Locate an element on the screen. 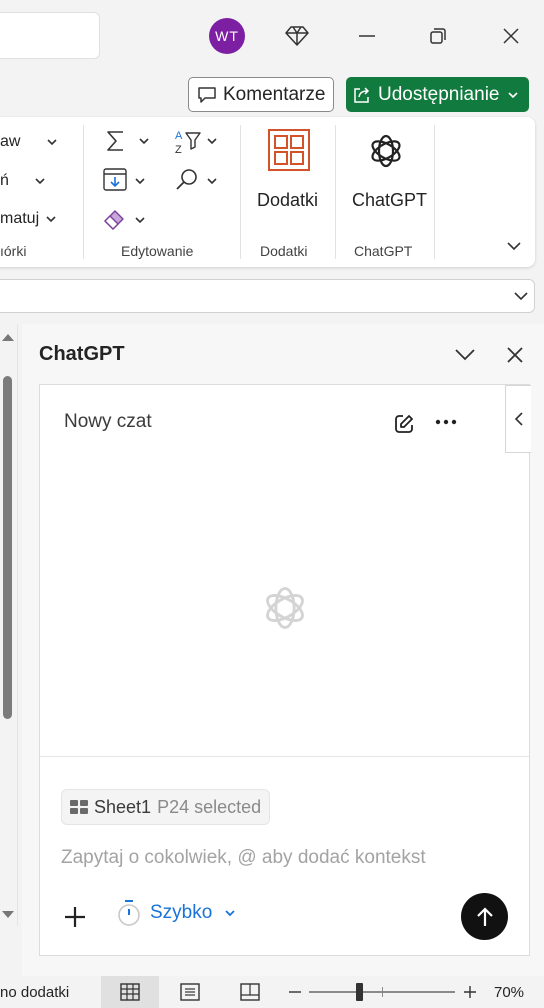  ribbon-delete-label: ń is located at coordinates (4, 181).